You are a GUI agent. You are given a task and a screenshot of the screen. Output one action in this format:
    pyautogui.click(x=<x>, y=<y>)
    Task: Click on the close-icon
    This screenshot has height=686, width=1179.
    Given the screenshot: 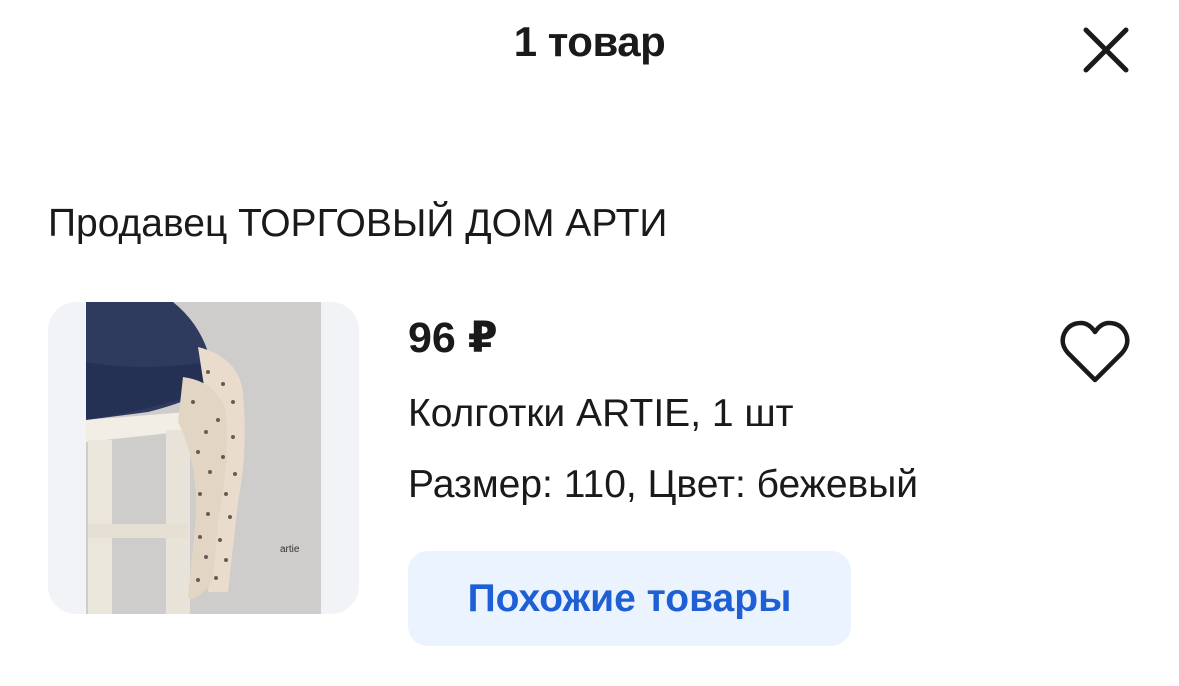 What is the action you would take?
    pyautogui.click(x=1106, y=50)
    